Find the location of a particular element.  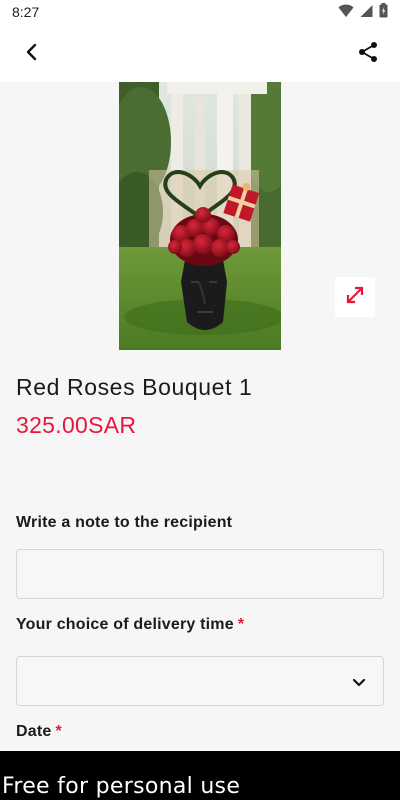

product-name: Red Roses Bouquet 1 is located at coordinates (134, 387).